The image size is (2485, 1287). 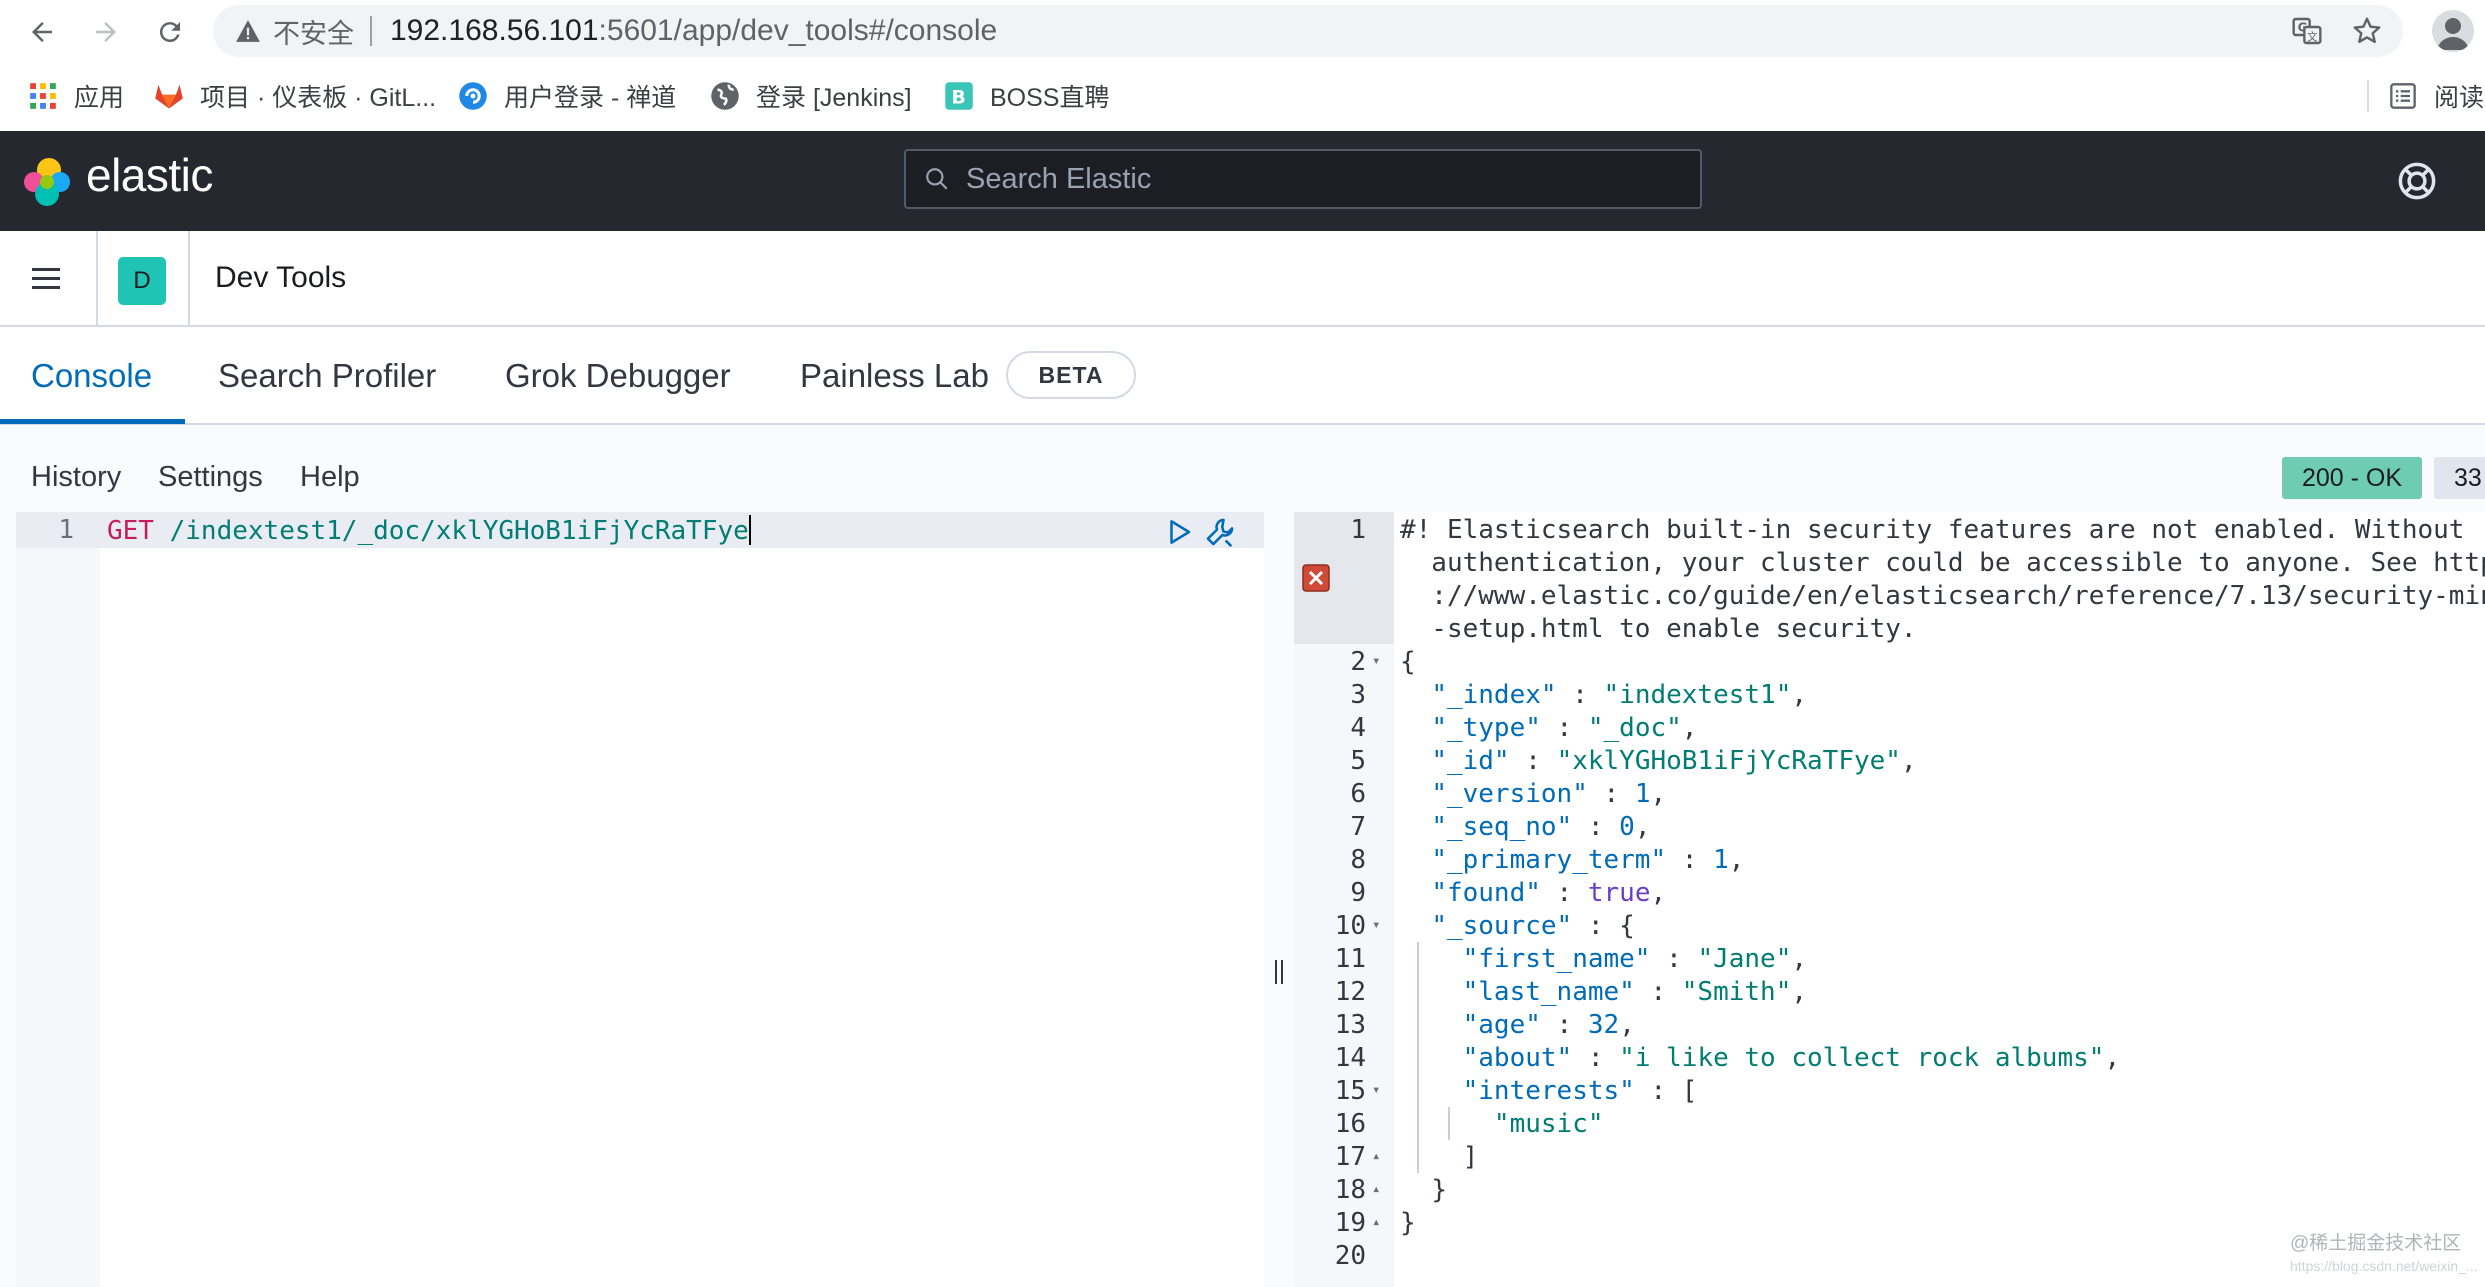 What do you see at coordinates (1627, 926) in the screenshot?
I see `json-value: {` at bounding box center [1627, 926].